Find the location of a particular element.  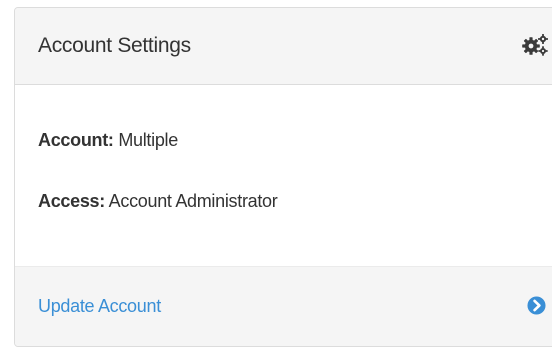

access-info: Access: Account Administrator is located at coordinates (158, 201).